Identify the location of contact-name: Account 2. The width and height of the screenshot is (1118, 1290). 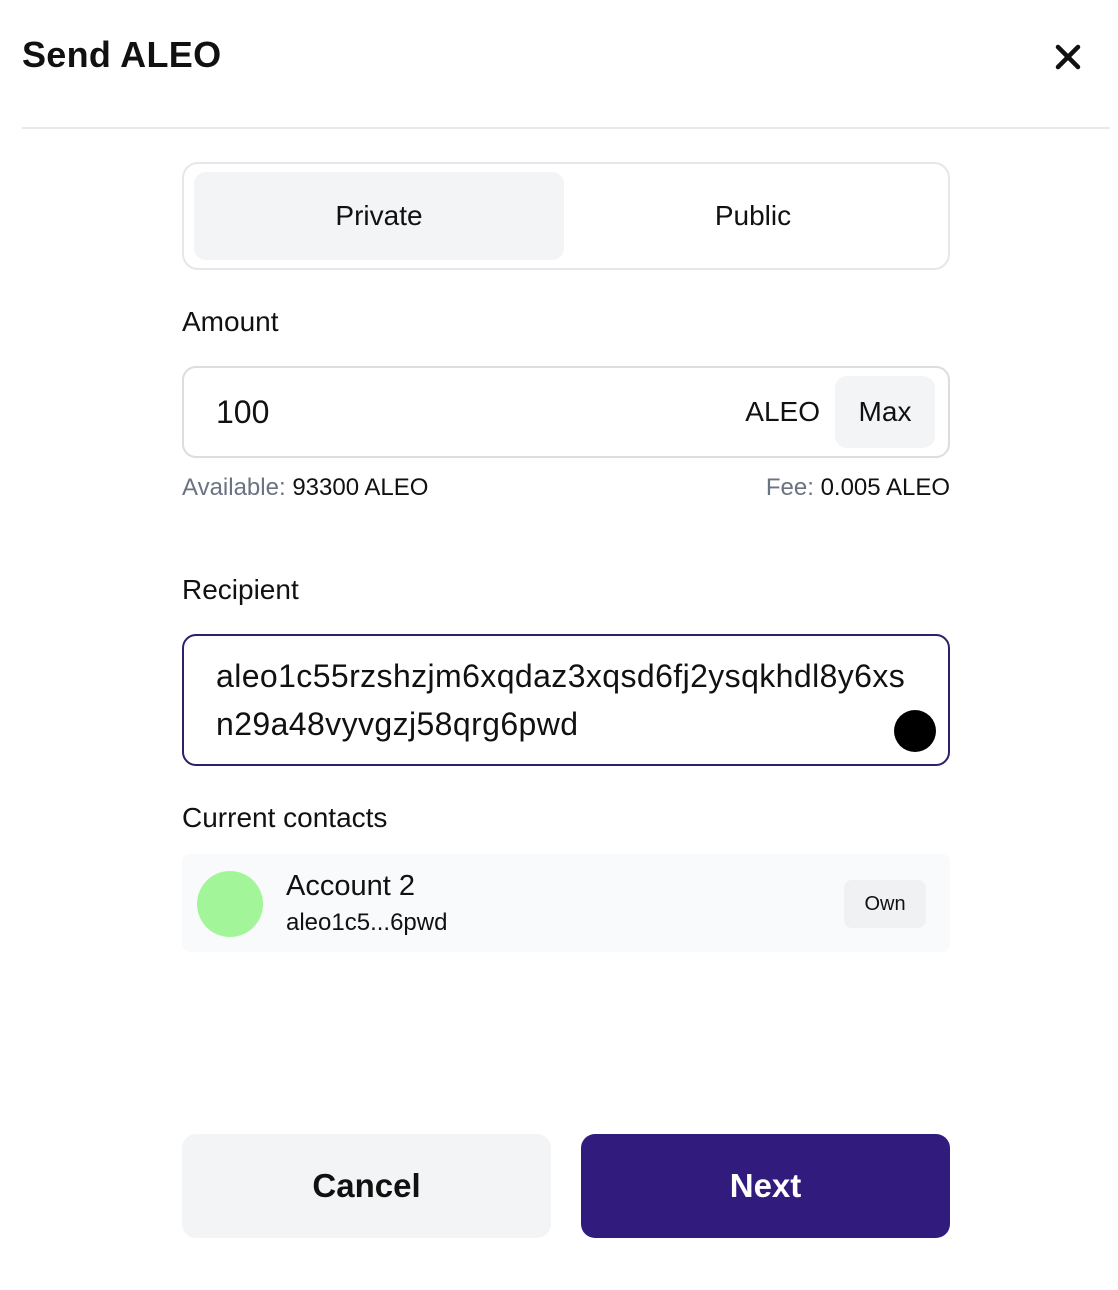
(350, 886).